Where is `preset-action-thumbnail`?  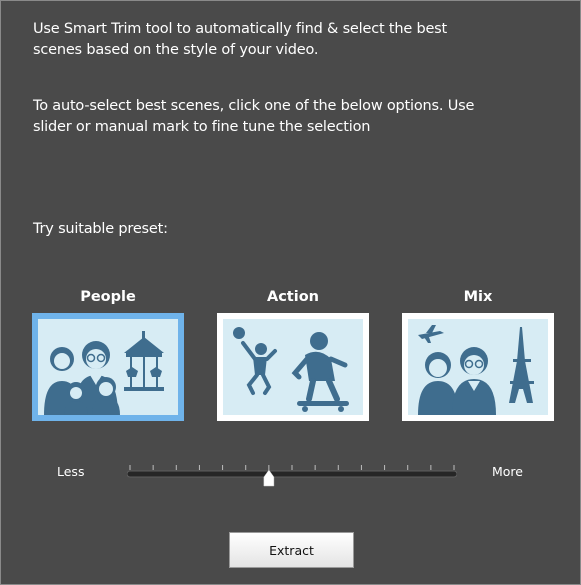 preset-action-thumbnail is located at coordinates (293, 367).